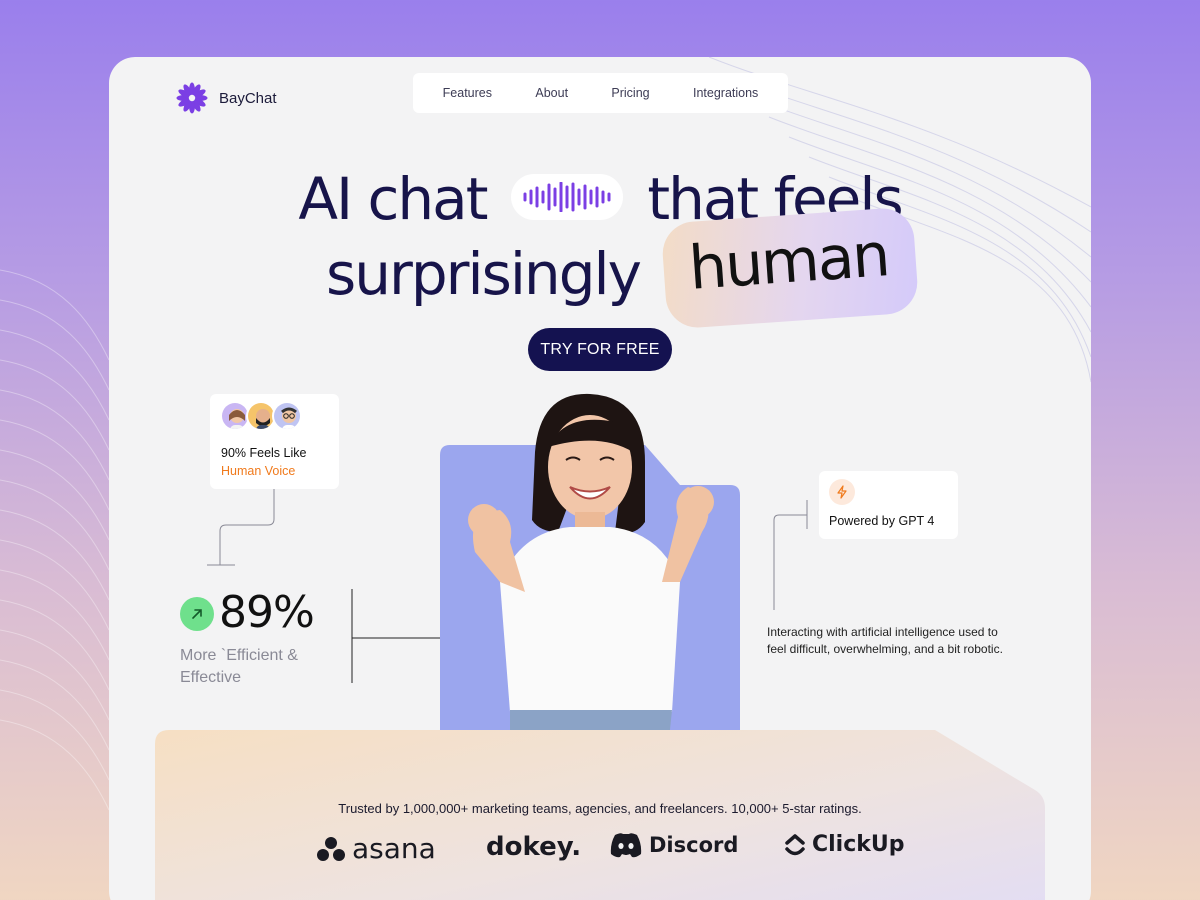  I want to click on lightning-icon, so click(842, 492).